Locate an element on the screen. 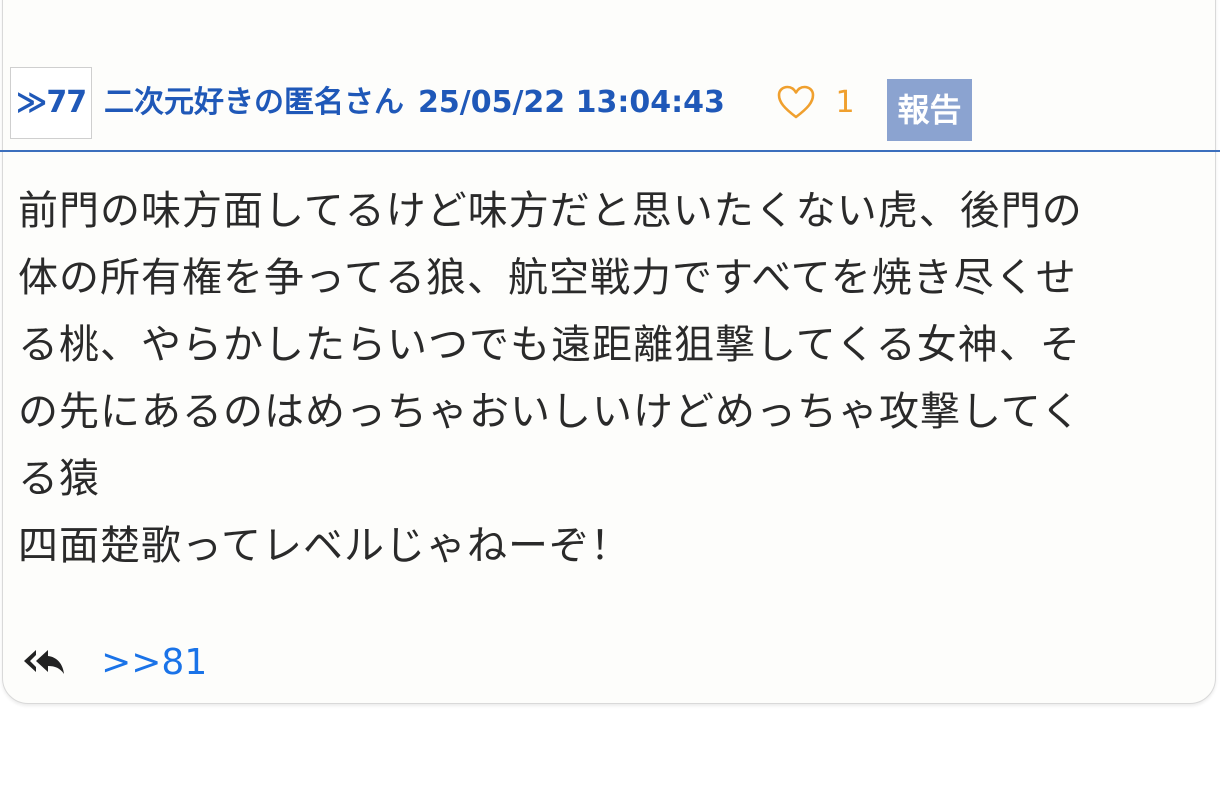  like-count: 1 is located at coordinates (845, 102).